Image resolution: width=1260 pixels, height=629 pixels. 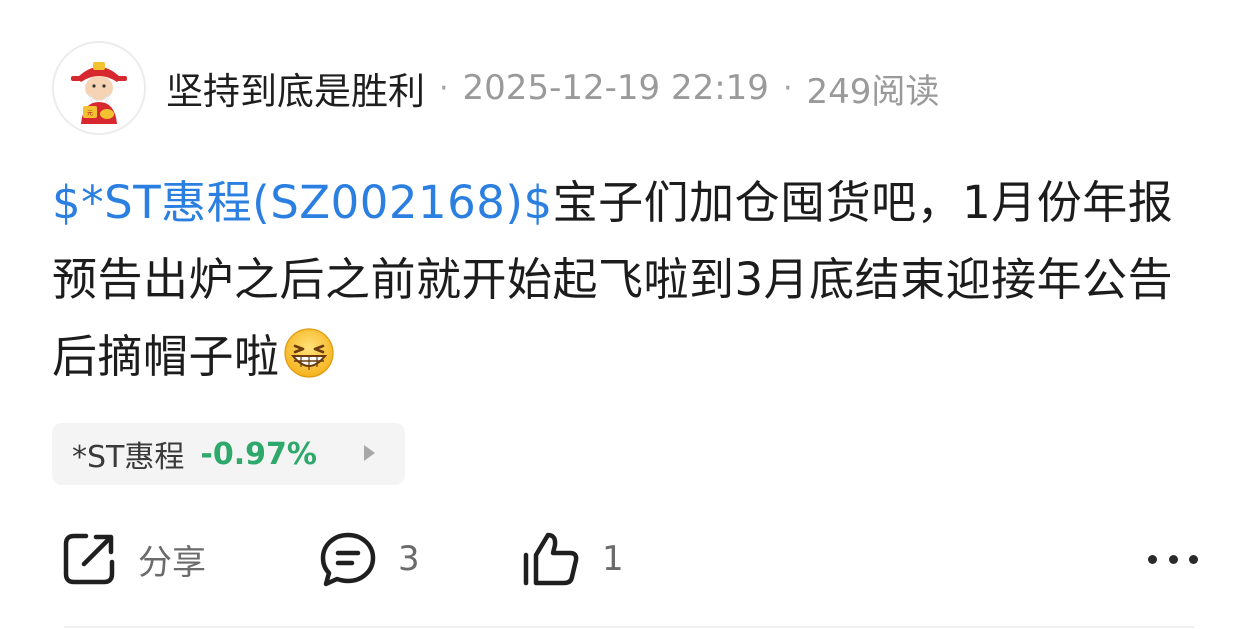 I want to click on grinning-squint-emoji-icon, so click(x=309, y=353).